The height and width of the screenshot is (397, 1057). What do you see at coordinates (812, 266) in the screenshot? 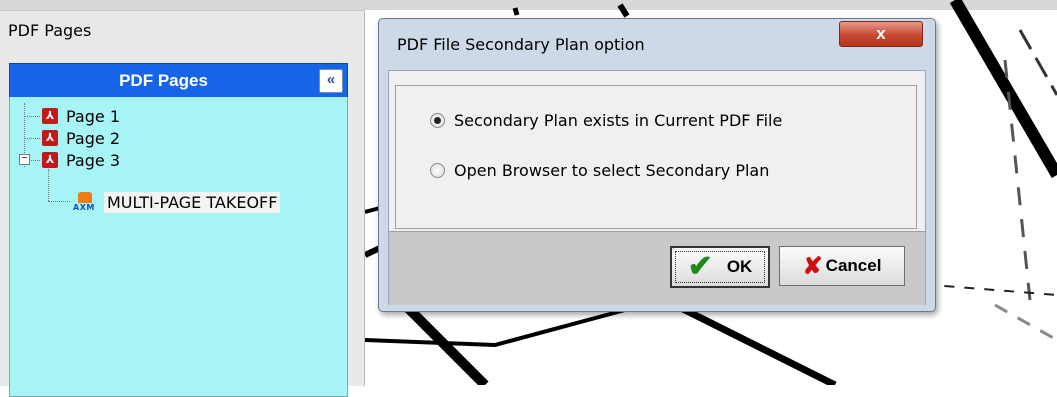
I see `cancel-x-icon: ✘` at bounding box center [812, 266].